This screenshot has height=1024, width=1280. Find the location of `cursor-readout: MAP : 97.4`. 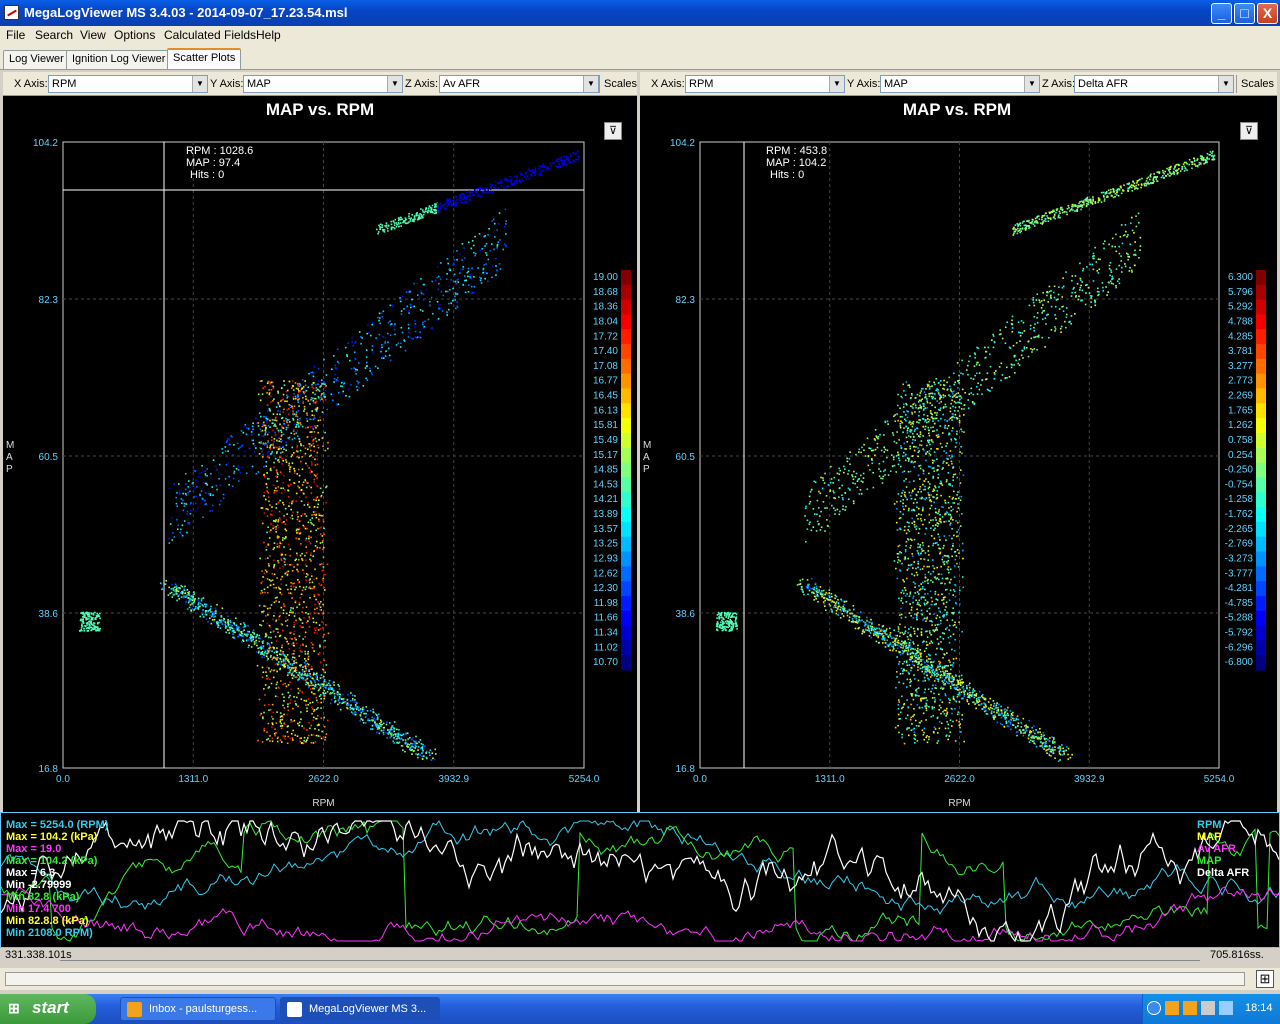

cursor-readout: MAP : 97.4 is located at coordinates (213, 163).